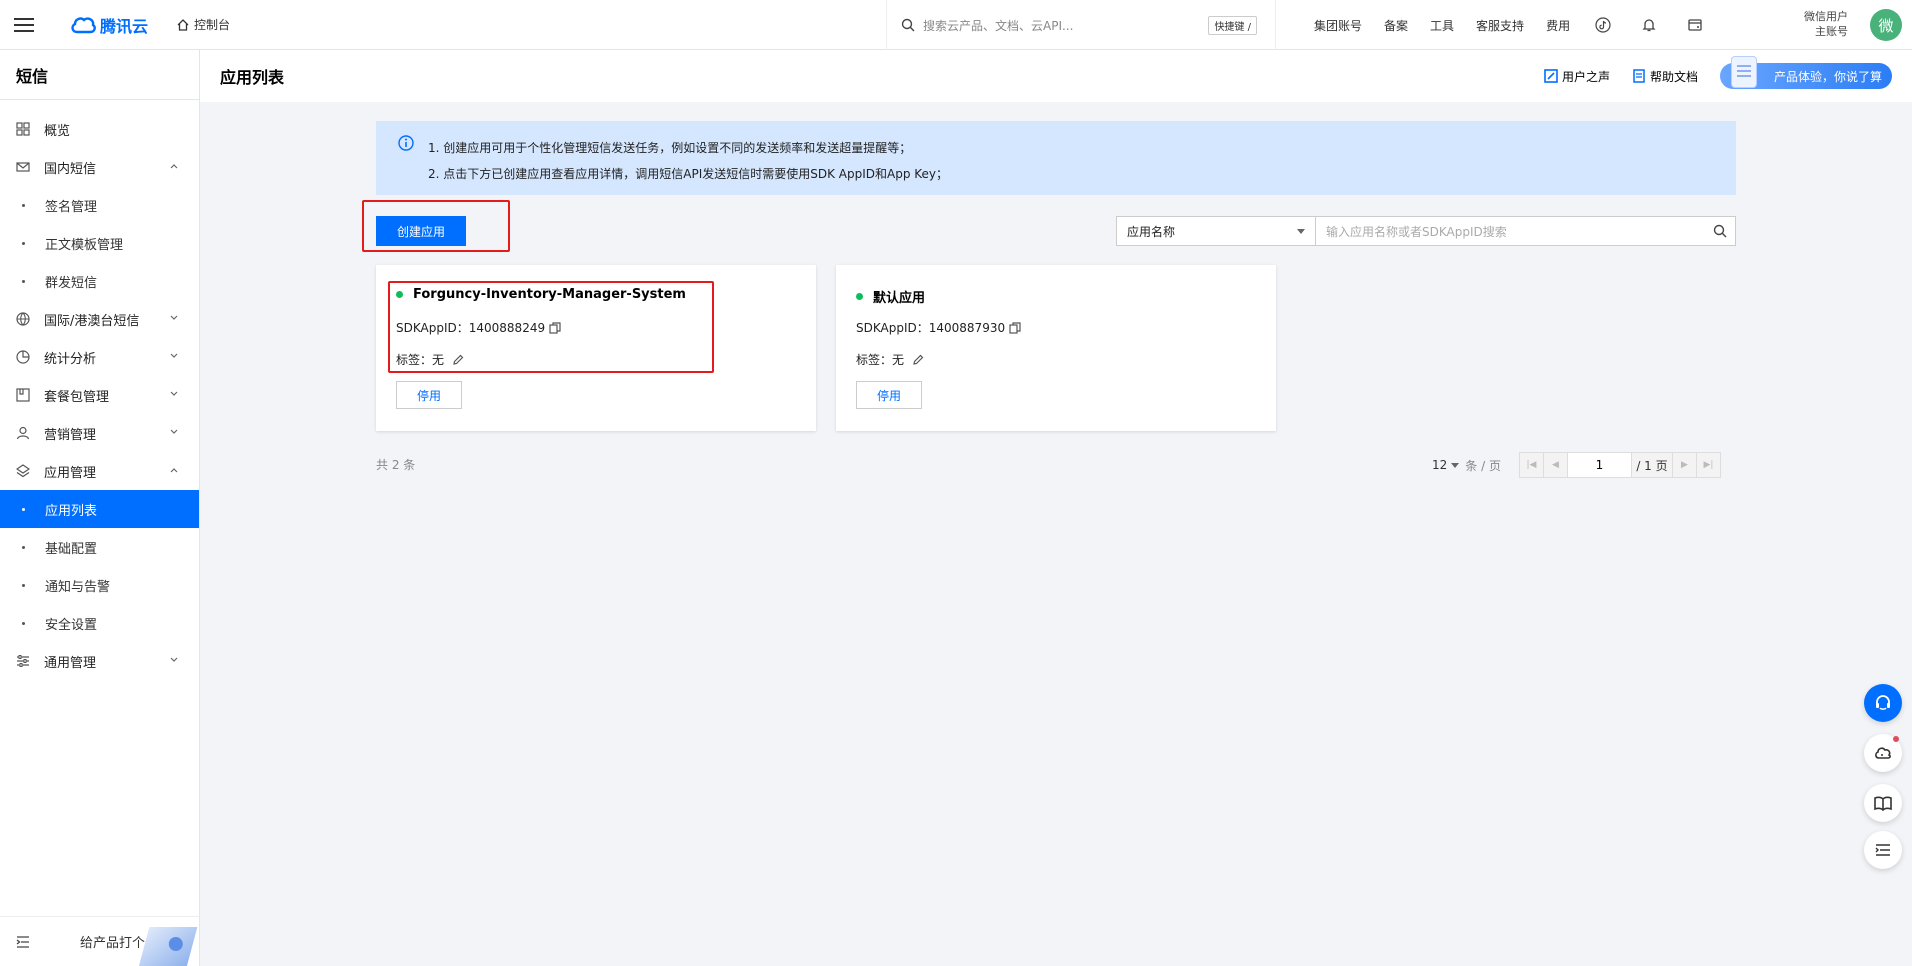 The height and width of the screenshot is (966, 1912). I want to click on sidebar-item-signature: 签名管理, so click(99, 205).